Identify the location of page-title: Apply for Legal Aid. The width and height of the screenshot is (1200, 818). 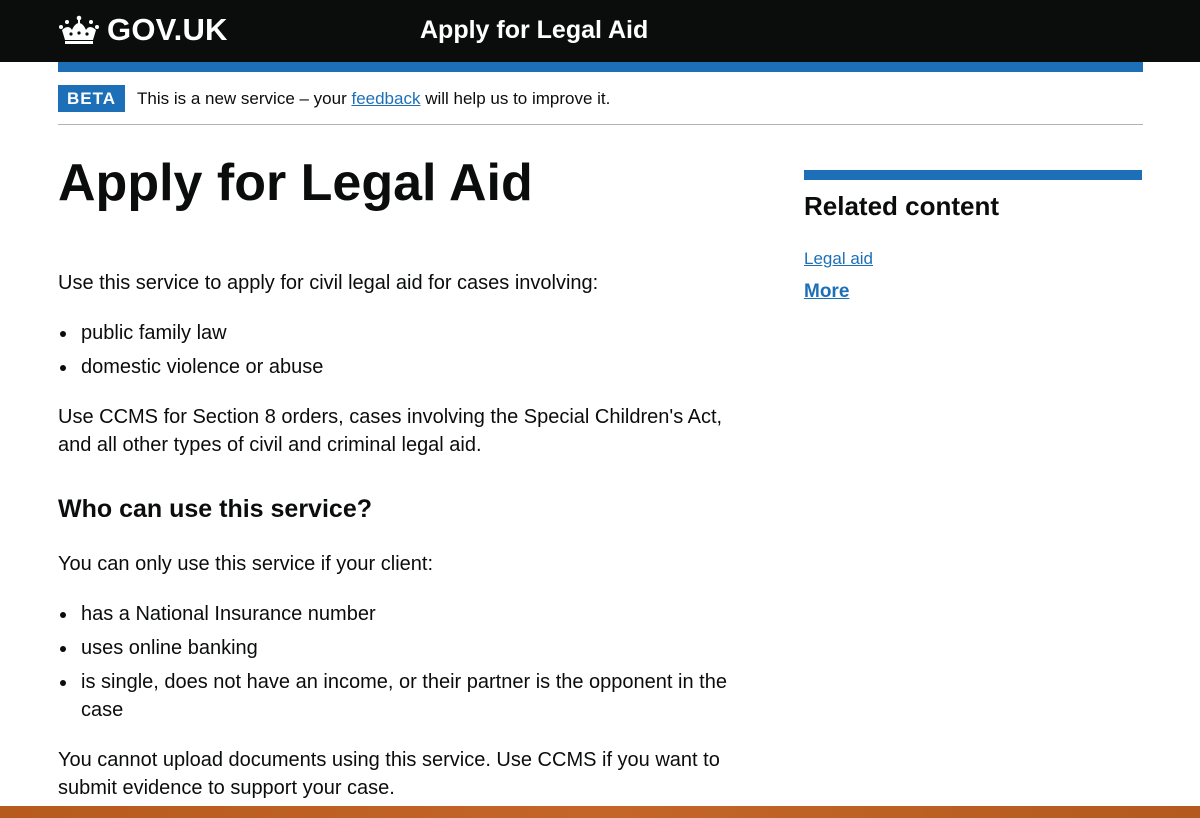
(295, 183).